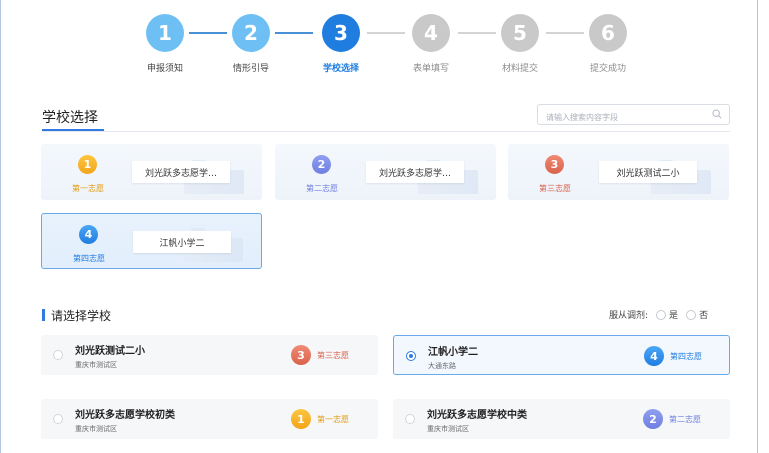 The width and height of the screenshot is (769, 453). I want to click on school-address: 大通东路, so click(442, 366).